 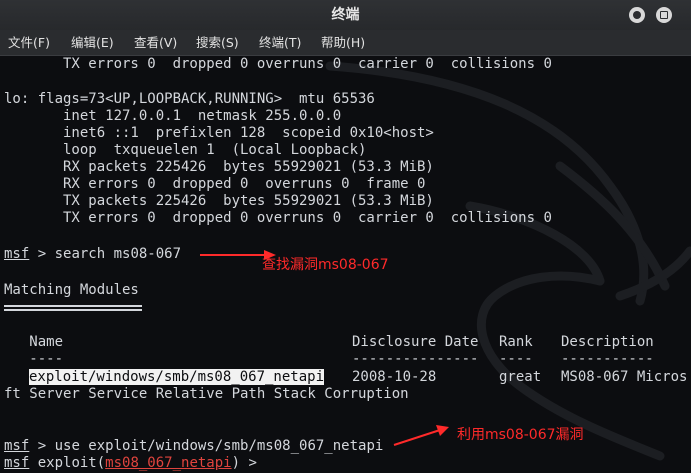 What do you see at coordinates (168, 463) in the screenshot?
I see `exploit-module-name: ms08_067_netapi` at bounding box center [168, 463].